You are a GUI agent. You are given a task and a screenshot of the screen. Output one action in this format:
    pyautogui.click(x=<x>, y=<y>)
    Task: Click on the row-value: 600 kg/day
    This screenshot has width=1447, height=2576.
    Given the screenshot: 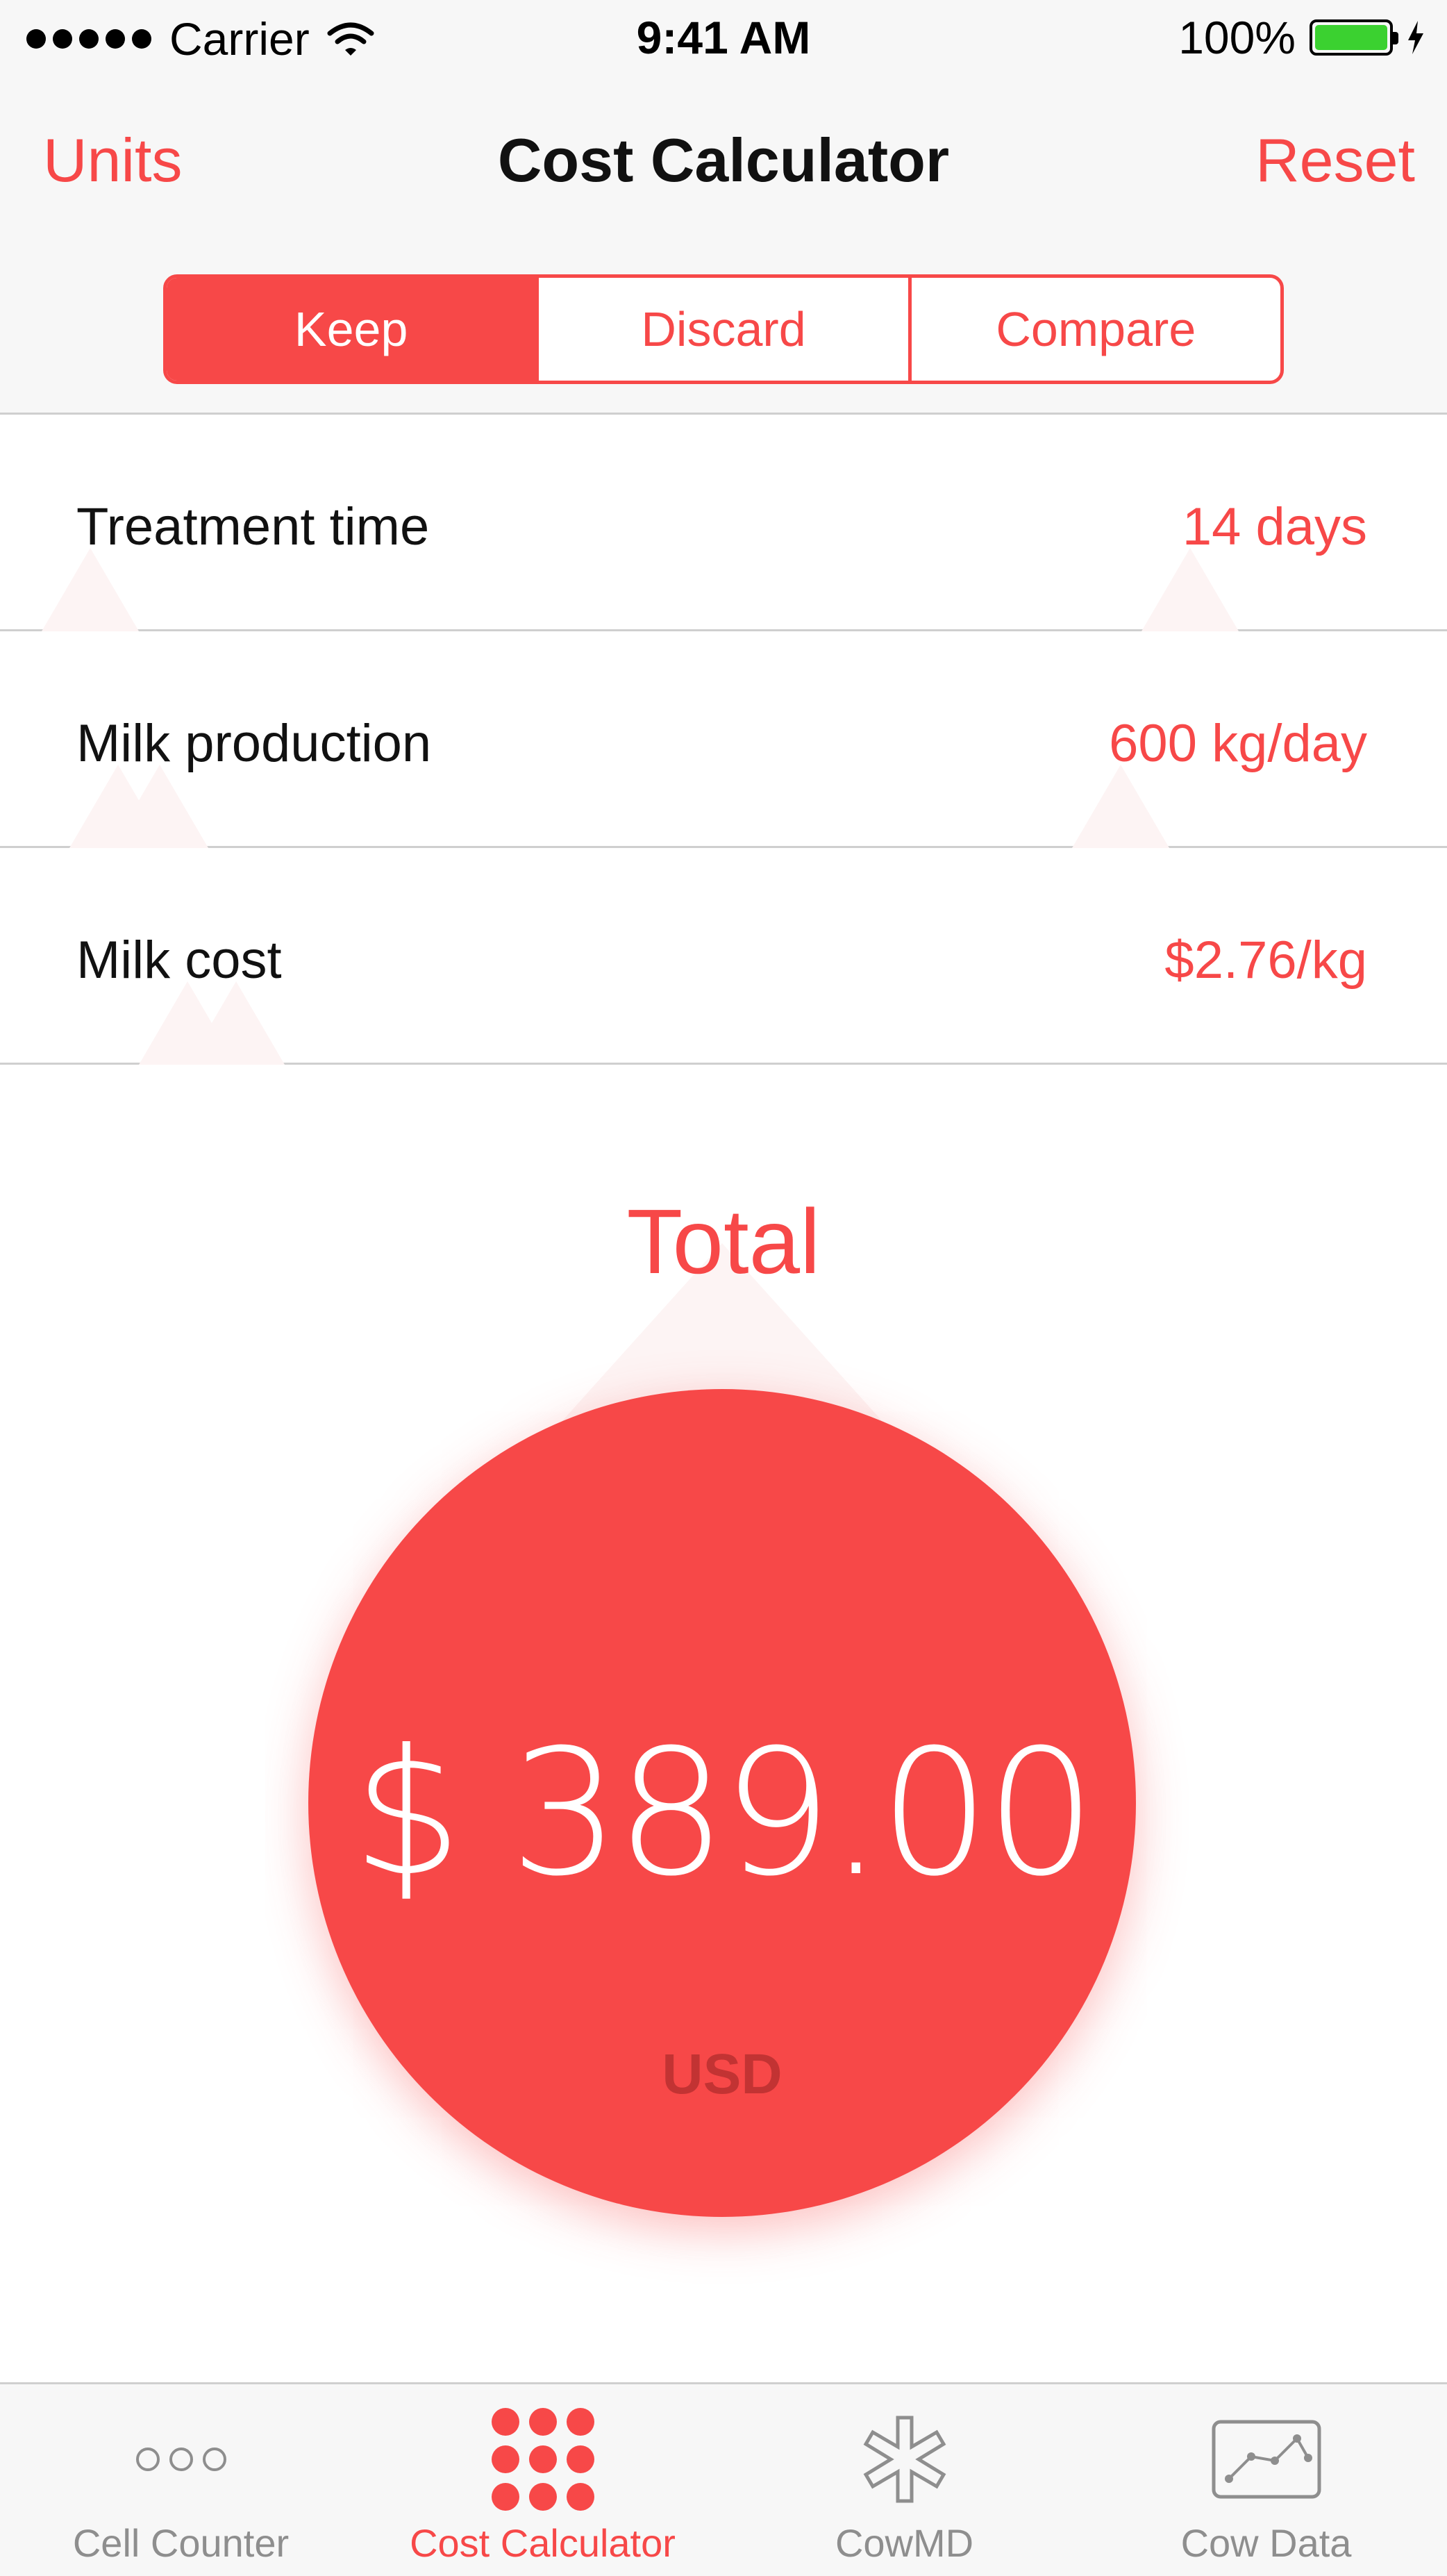 What is the action you would take?
    pyautogui.click(x=1238, y=743)
    